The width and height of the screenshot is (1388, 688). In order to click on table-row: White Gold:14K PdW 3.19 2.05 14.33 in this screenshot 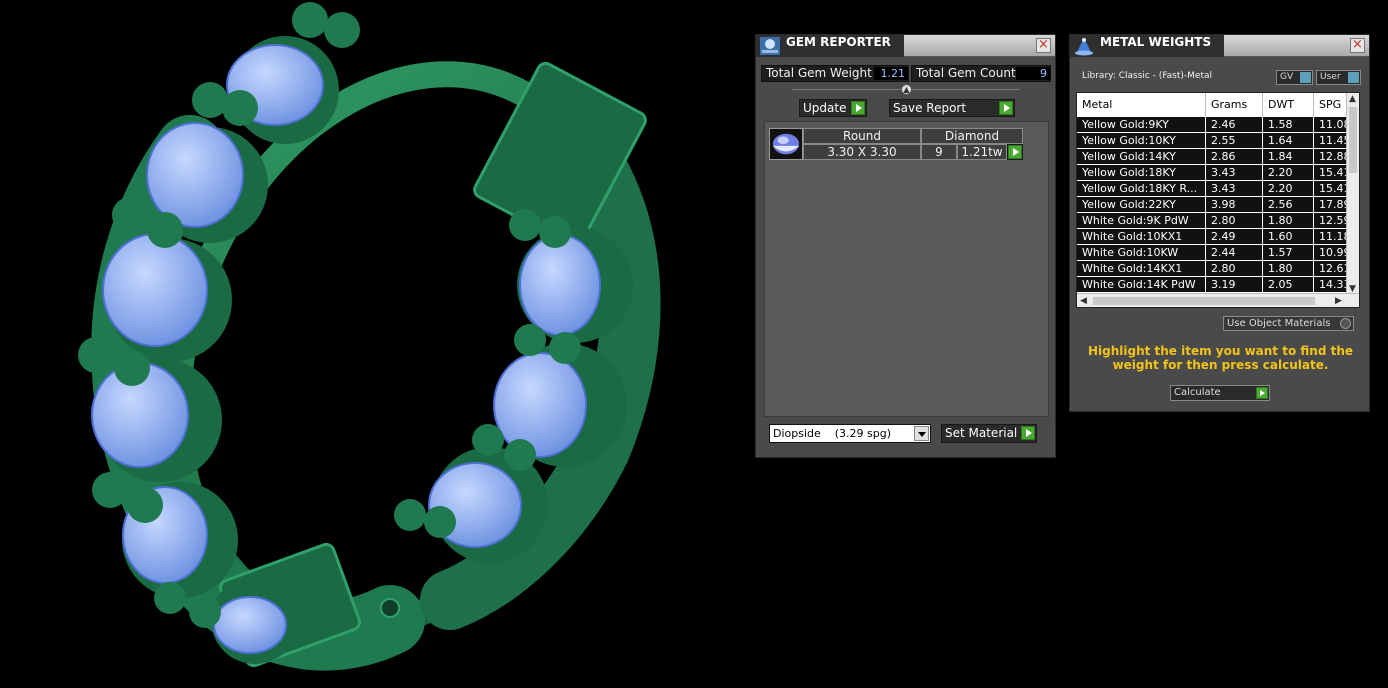, I will do `click(1215, 285)`.